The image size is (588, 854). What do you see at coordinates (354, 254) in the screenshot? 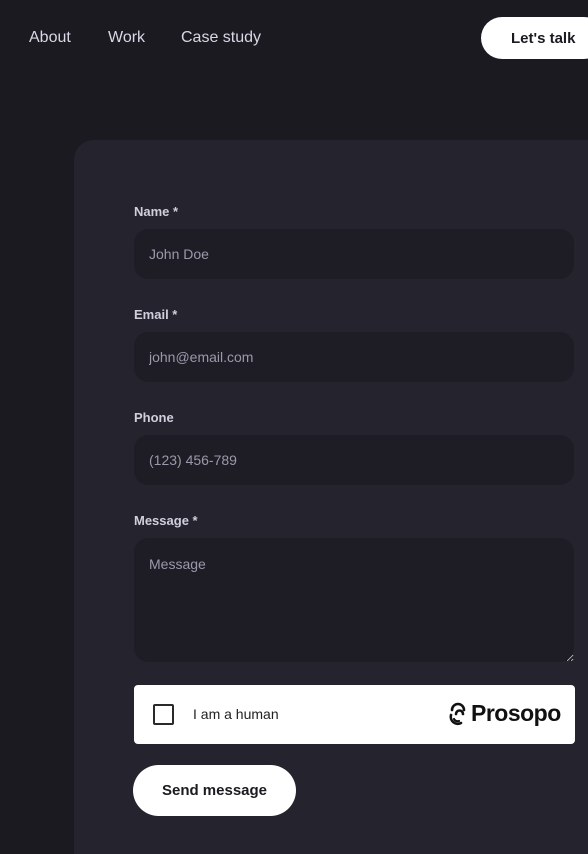
I see `name-input` at bounding box center [354, 254].